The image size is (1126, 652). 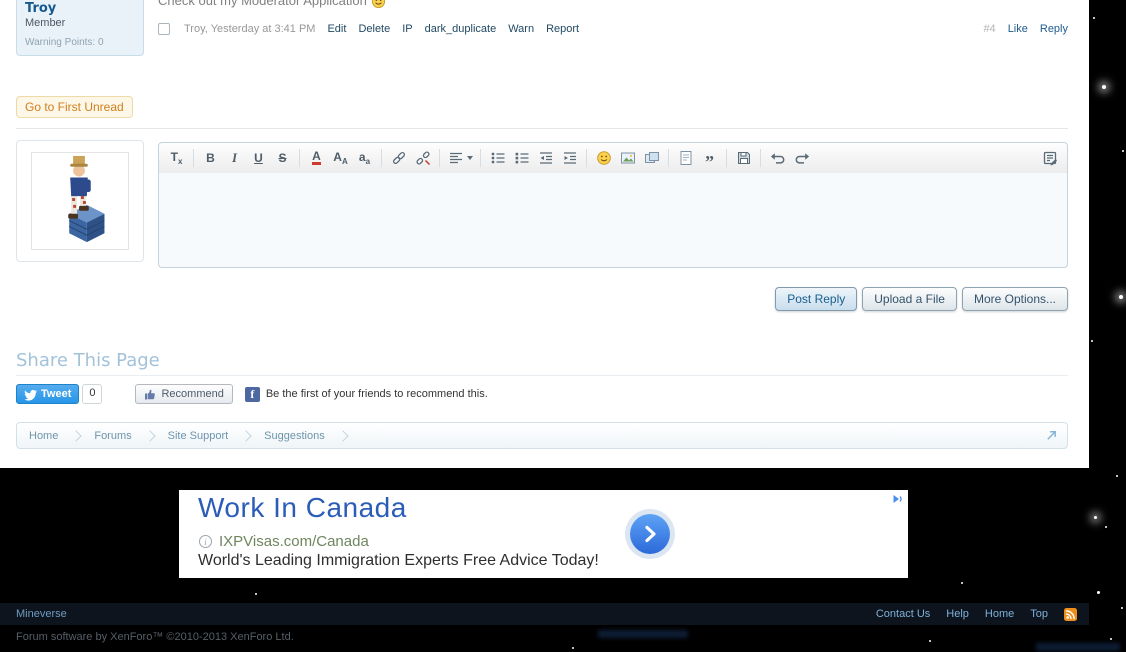 What do you see at coordinates (249, 29) in the screenshot?
I see `post-date-permalink: Troy, Yesterday at 3:41 PM` at bounding box center [249, 29].